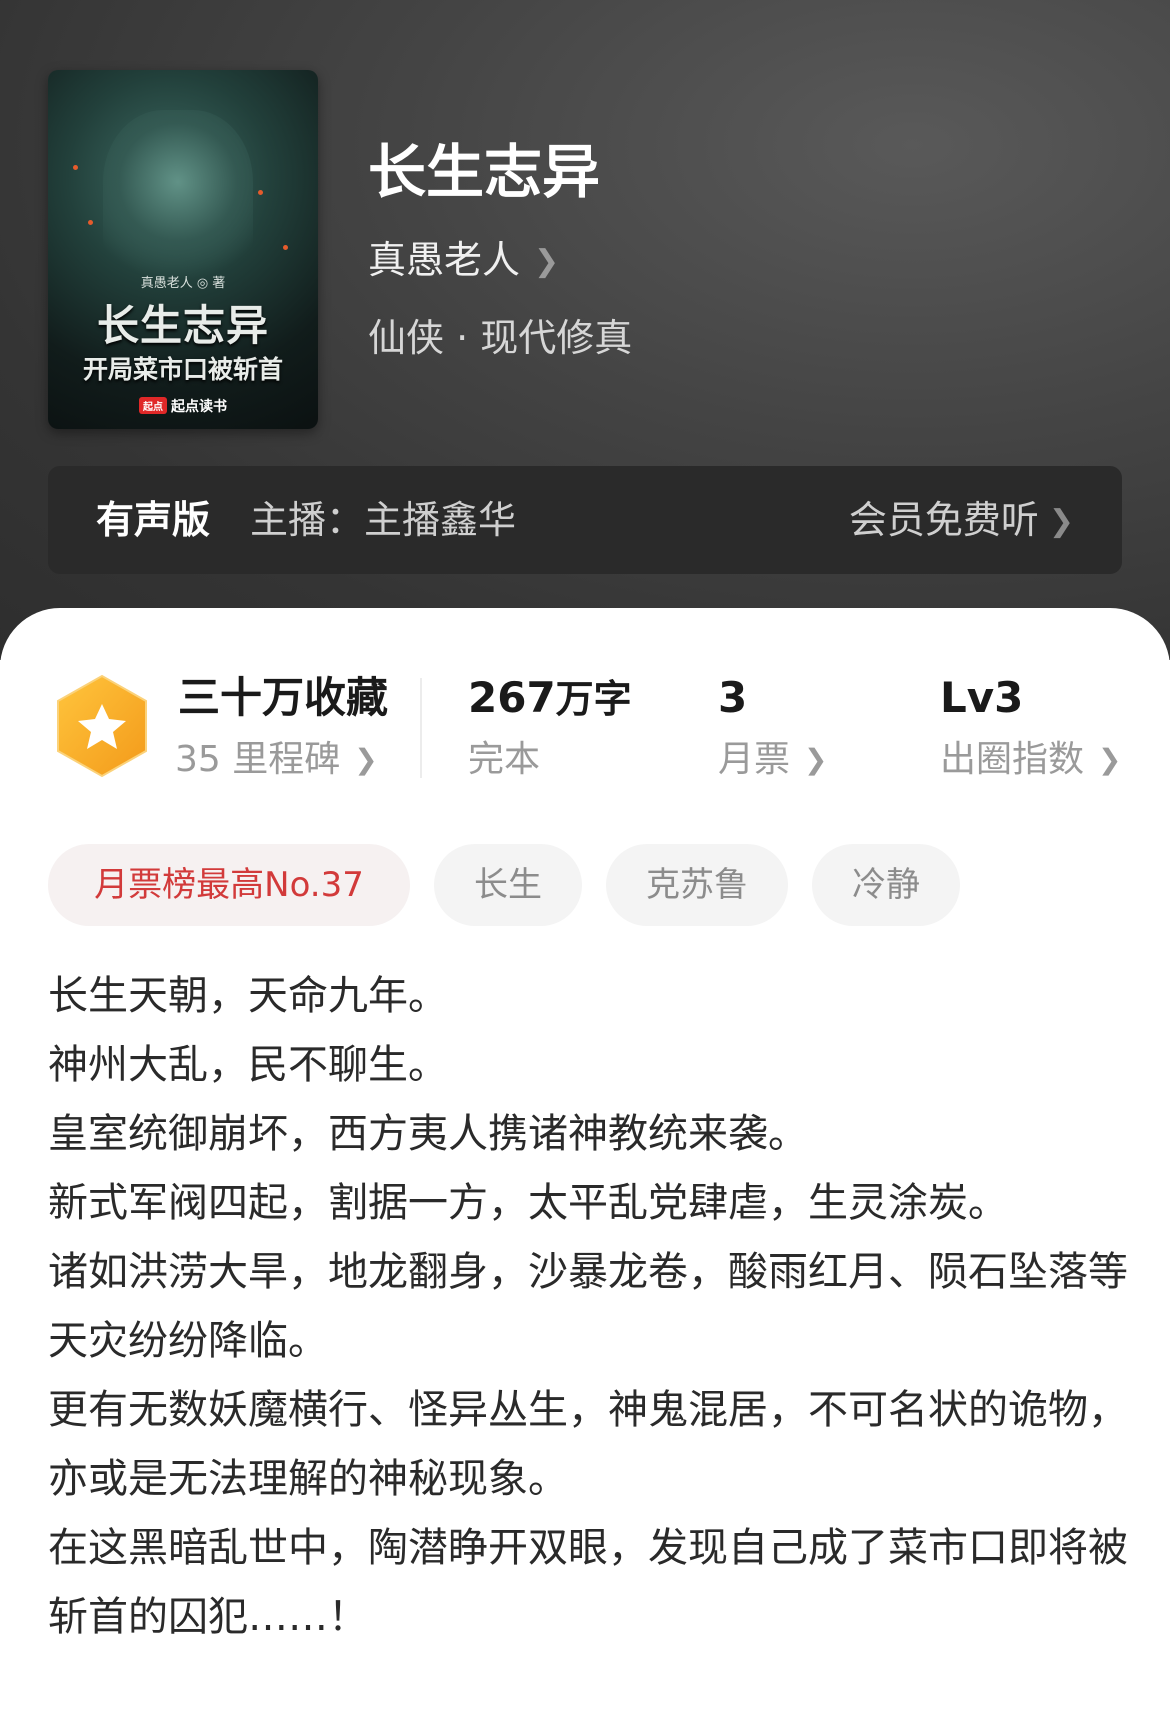 The width and height of the screenshot is (1170, 1736). I want to click on synopsis-paragraph: 诸如洪涝大旱，地龙翻身，沙暴龙卷，酸雨红月、陨石坠落等天灾纷纷降临。, so click(588, 1306).